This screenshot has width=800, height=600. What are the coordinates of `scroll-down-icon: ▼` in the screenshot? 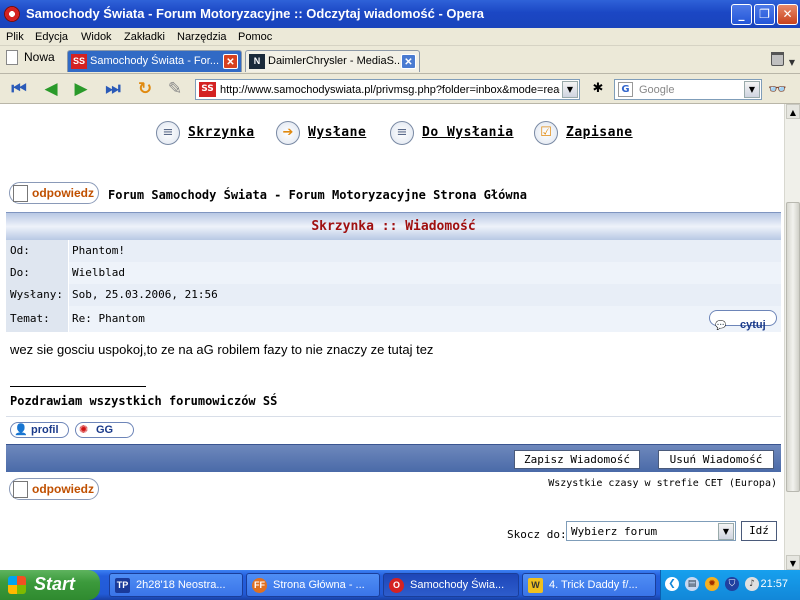 It's located at (793, 562).